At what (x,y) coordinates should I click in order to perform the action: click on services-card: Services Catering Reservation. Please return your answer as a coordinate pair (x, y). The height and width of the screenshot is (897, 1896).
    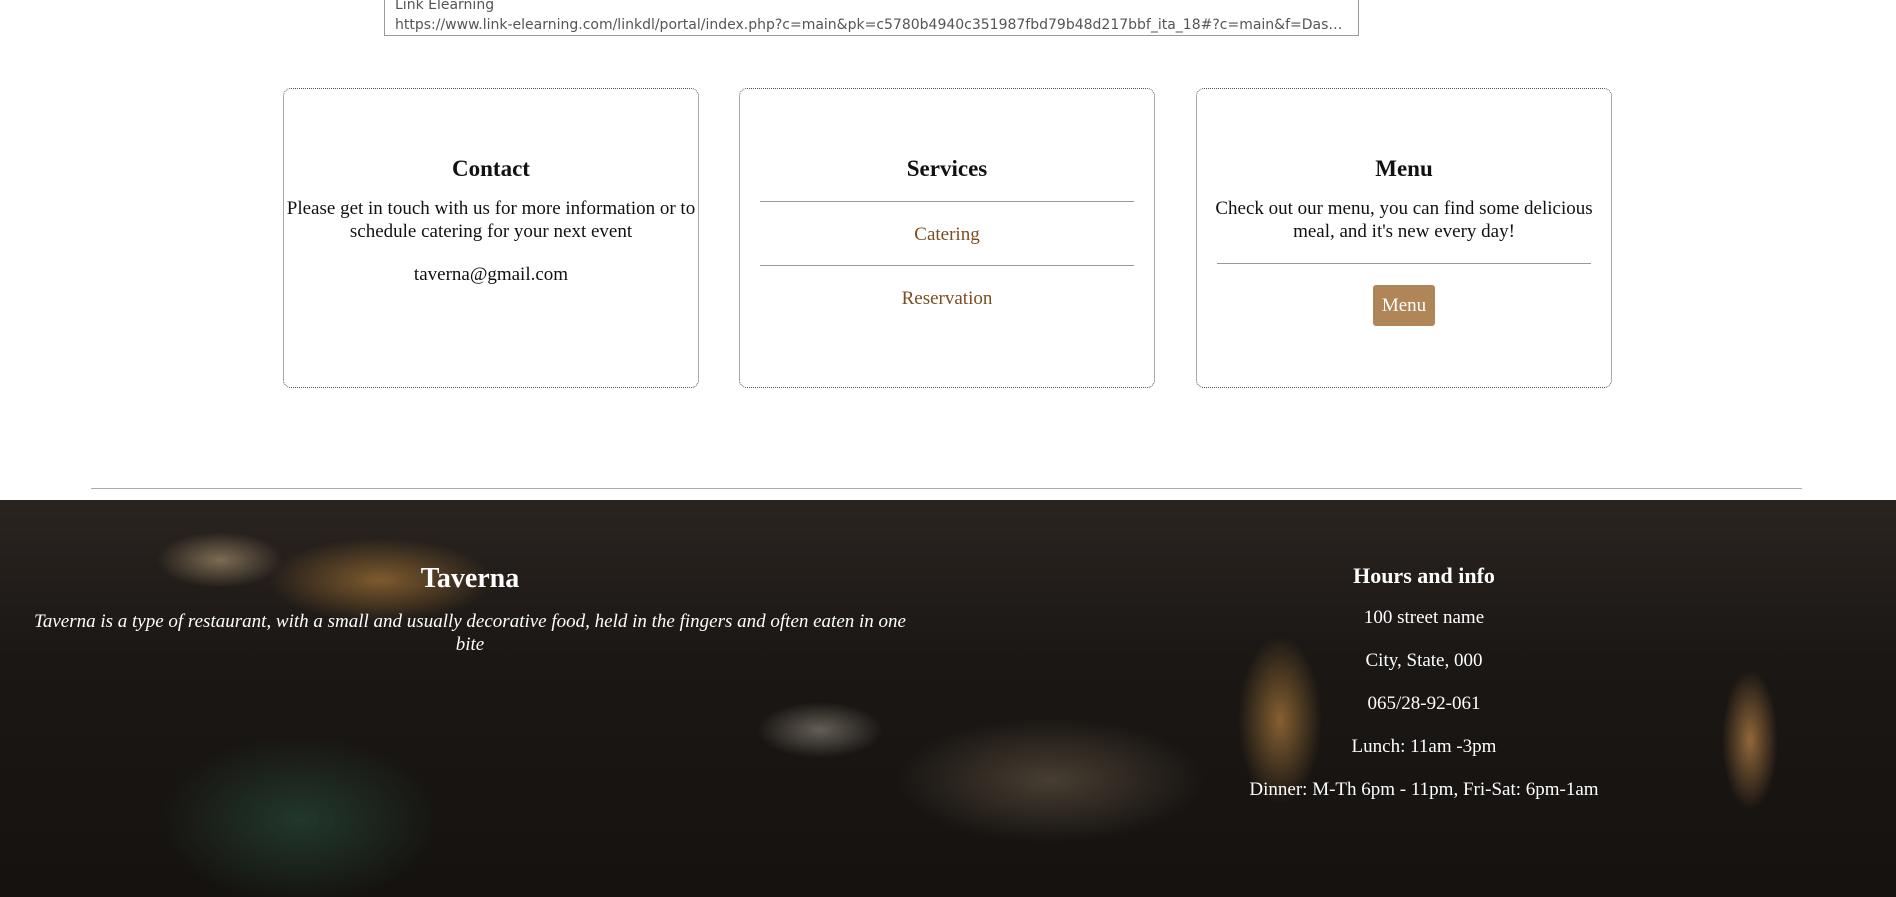
    Looking at the image, I should click on (947, 238).